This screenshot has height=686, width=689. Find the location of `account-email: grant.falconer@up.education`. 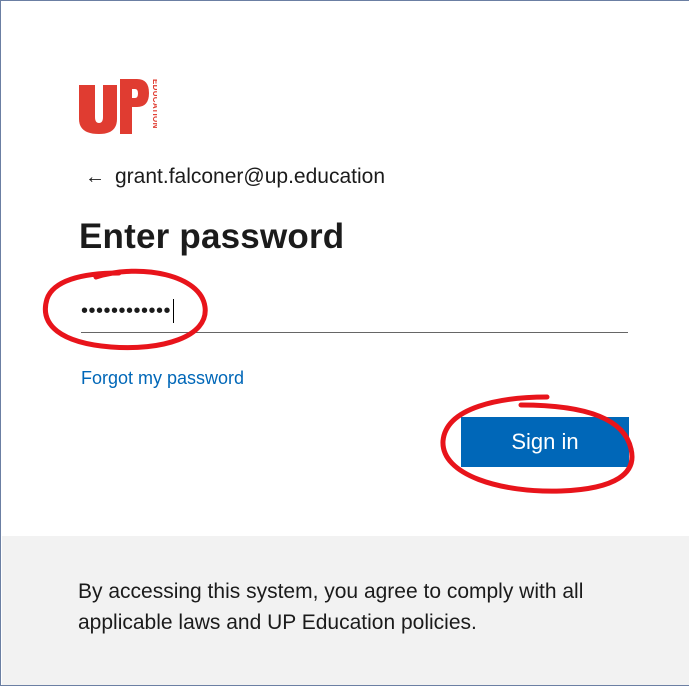

account-email: grant.falconer@up.education is located at coordinates (250, 176).